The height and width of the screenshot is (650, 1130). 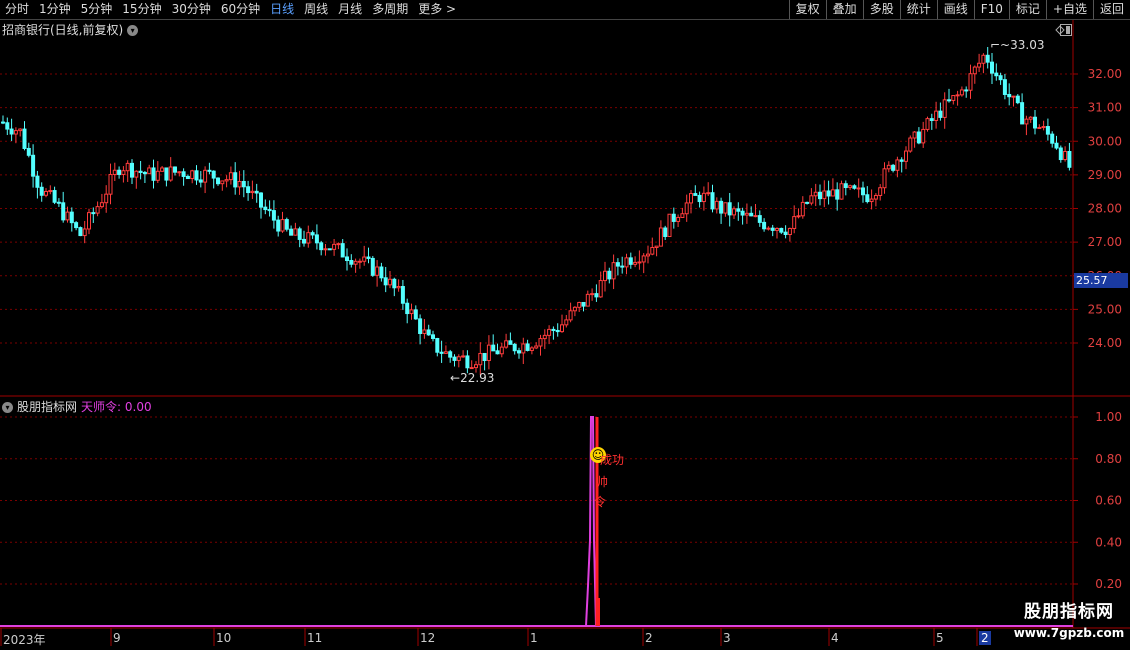 I want to click on price-tick-label: 32.00, so click(x=1105, y=74).